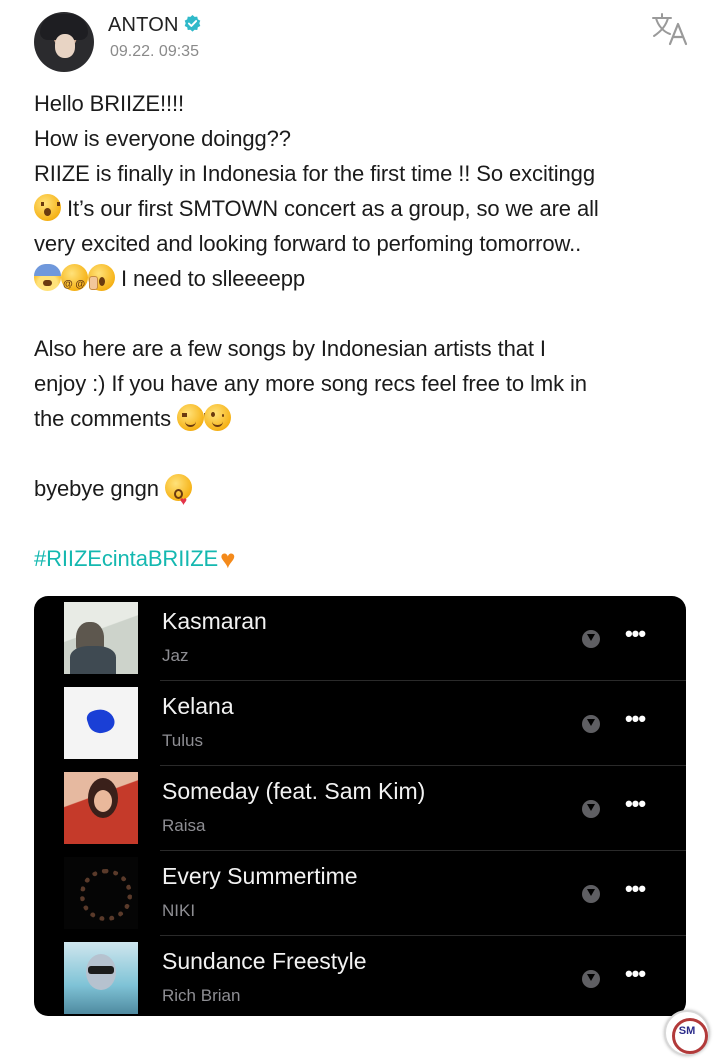 This screenshot has height=1061, width=720. I want to click on author-name: ANTON, so click(155, 25).